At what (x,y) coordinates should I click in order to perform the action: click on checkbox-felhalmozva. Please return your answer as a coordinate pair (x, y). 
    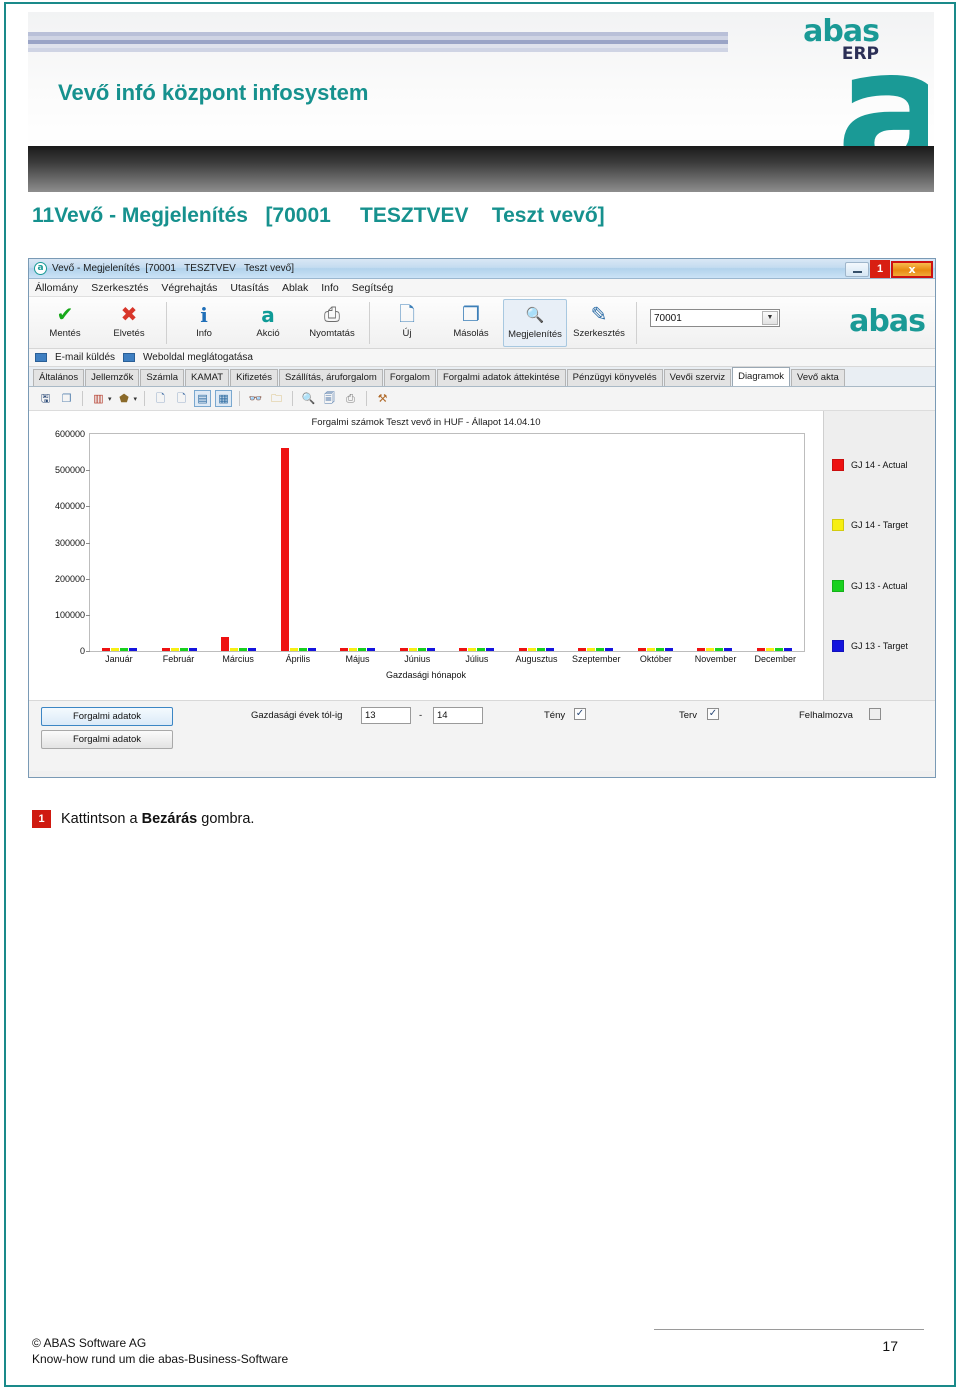
    Looking at the image, I should click on (875, 714).